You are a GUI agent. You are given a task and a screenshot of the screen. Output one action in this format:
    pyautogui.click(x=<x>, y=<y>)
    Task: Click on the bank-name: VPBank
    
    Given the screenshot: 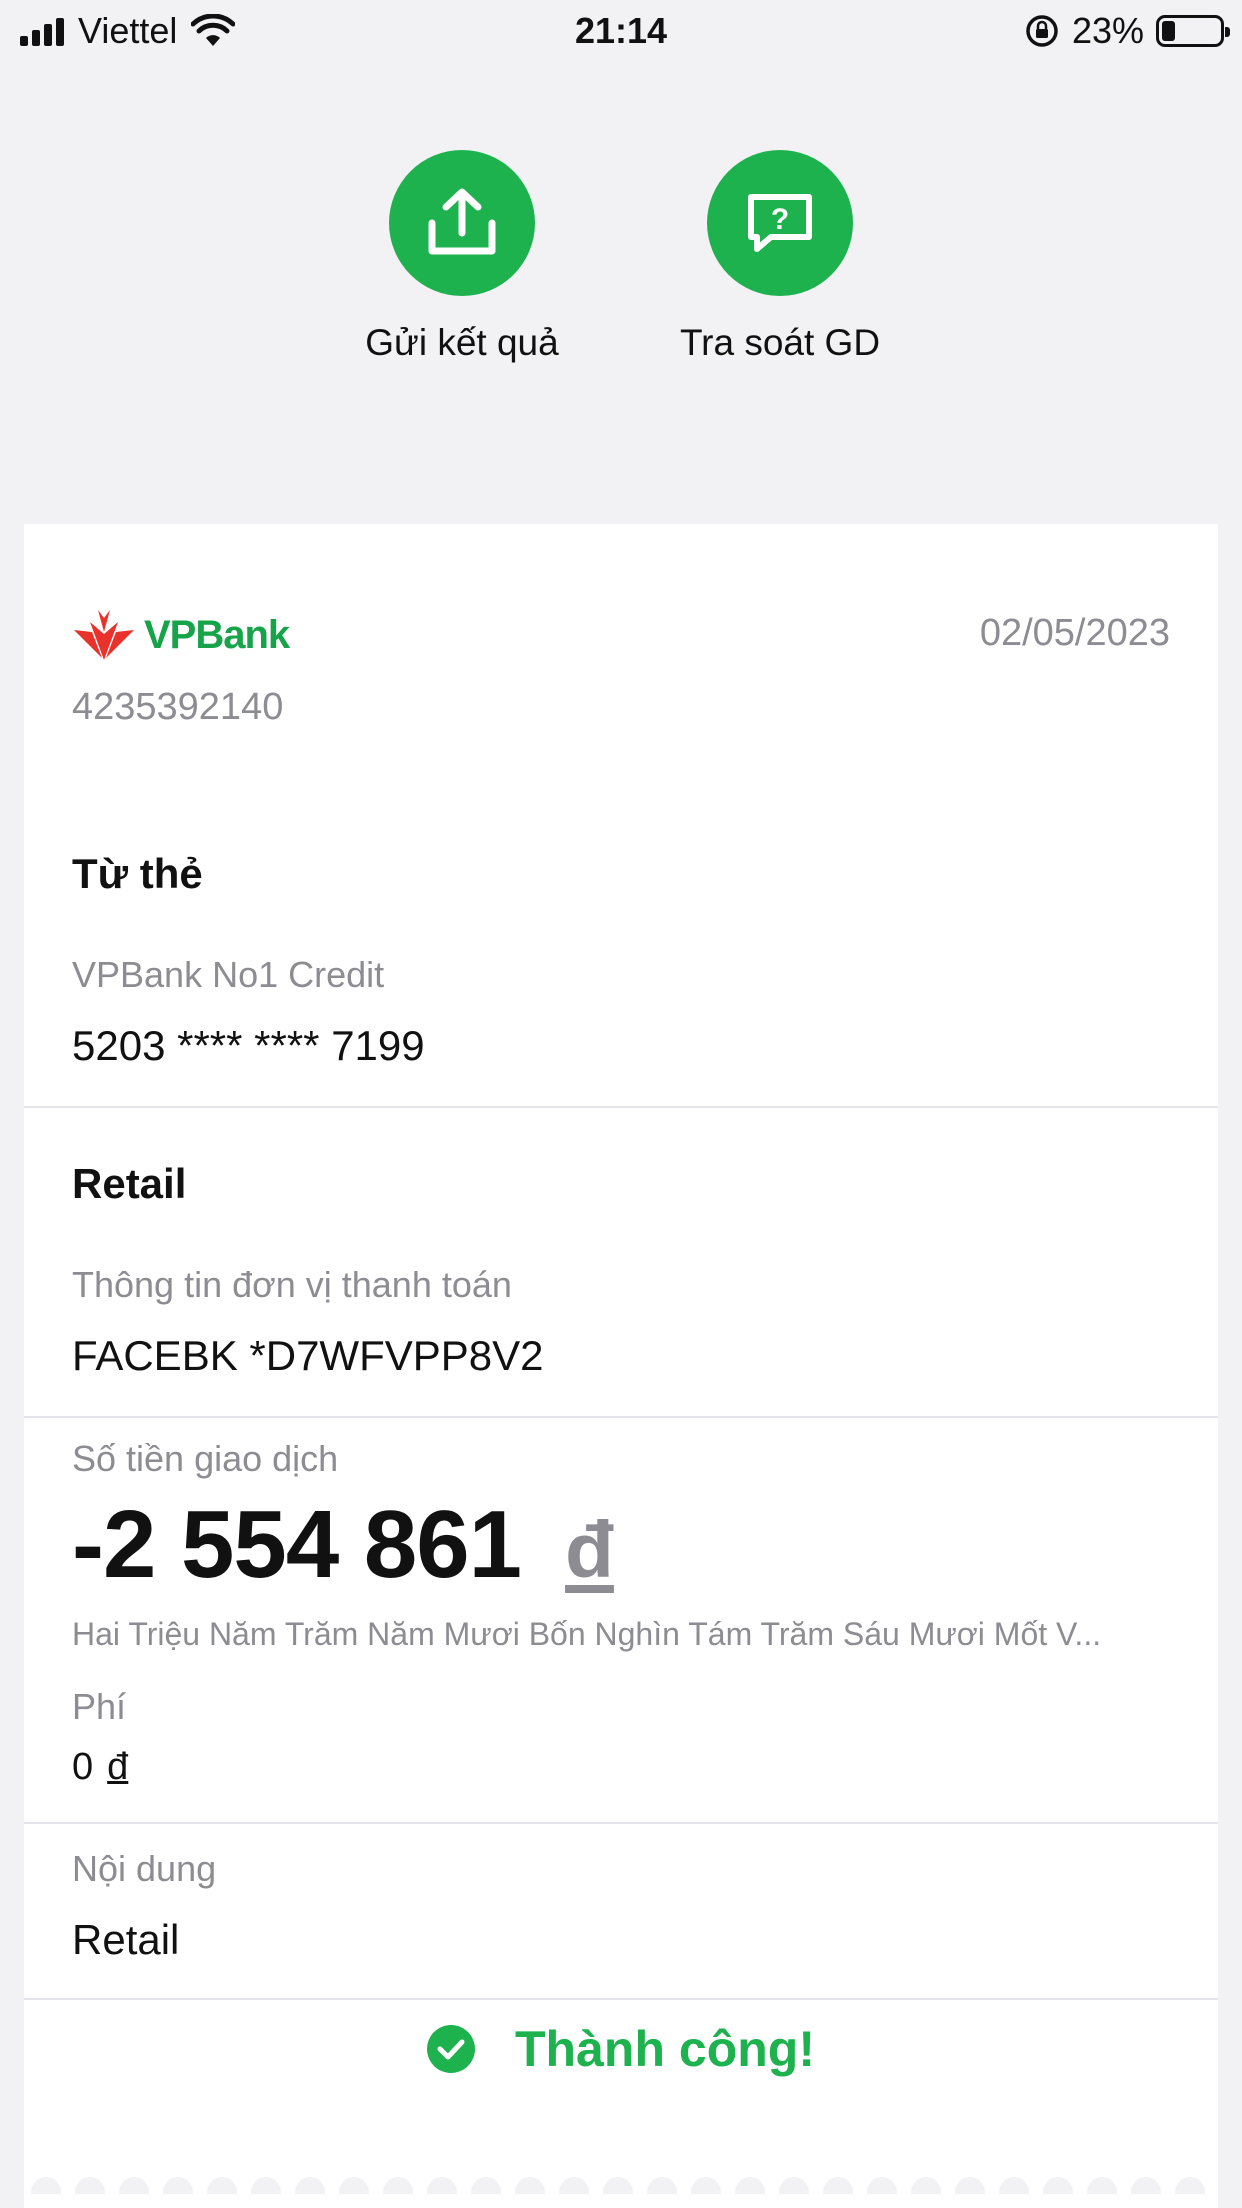 What is the action you would take?
    pyautogui.click(x=217, y=634)
    